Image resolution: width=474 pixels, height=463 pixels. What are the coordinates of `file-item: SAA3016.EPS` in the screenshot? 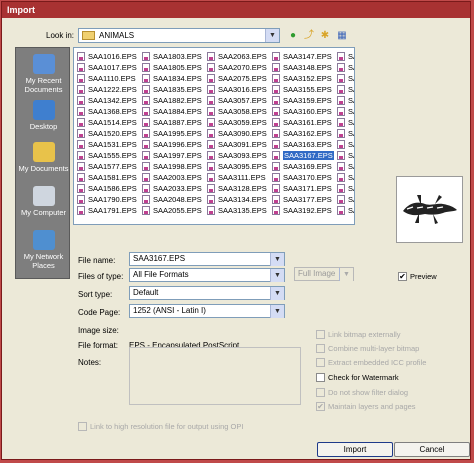 It's located at (237, 89).